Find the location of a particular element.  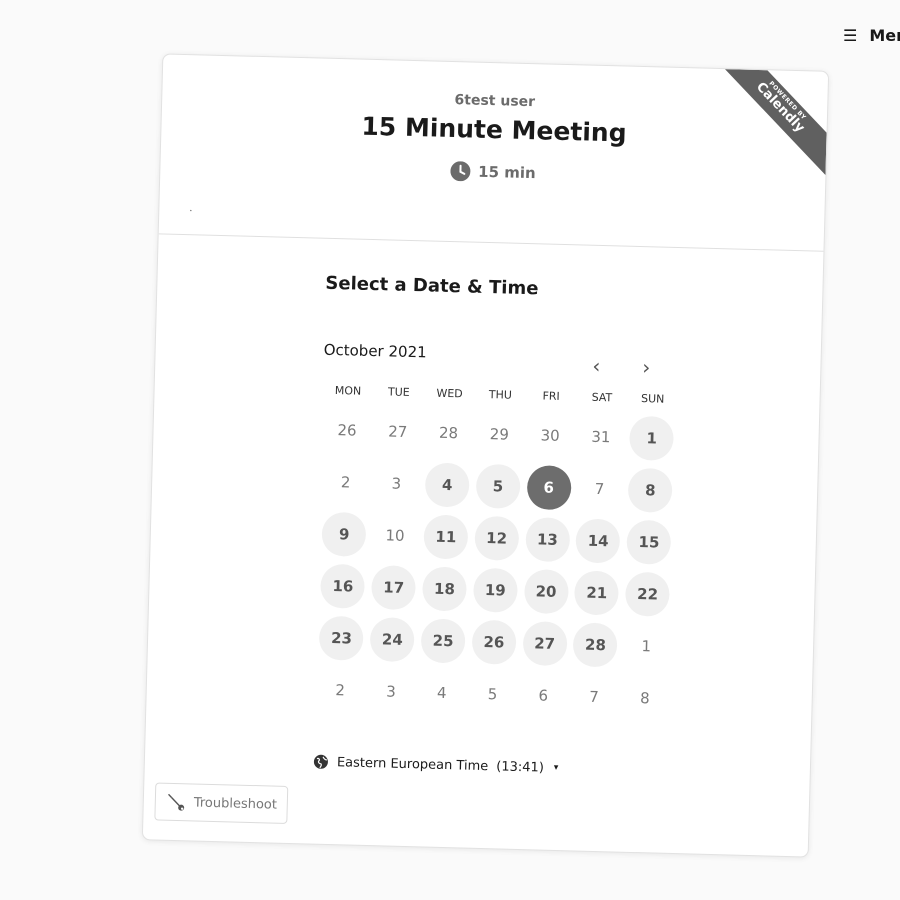

weekday-label: TUE is located at coordinates (398, 392).